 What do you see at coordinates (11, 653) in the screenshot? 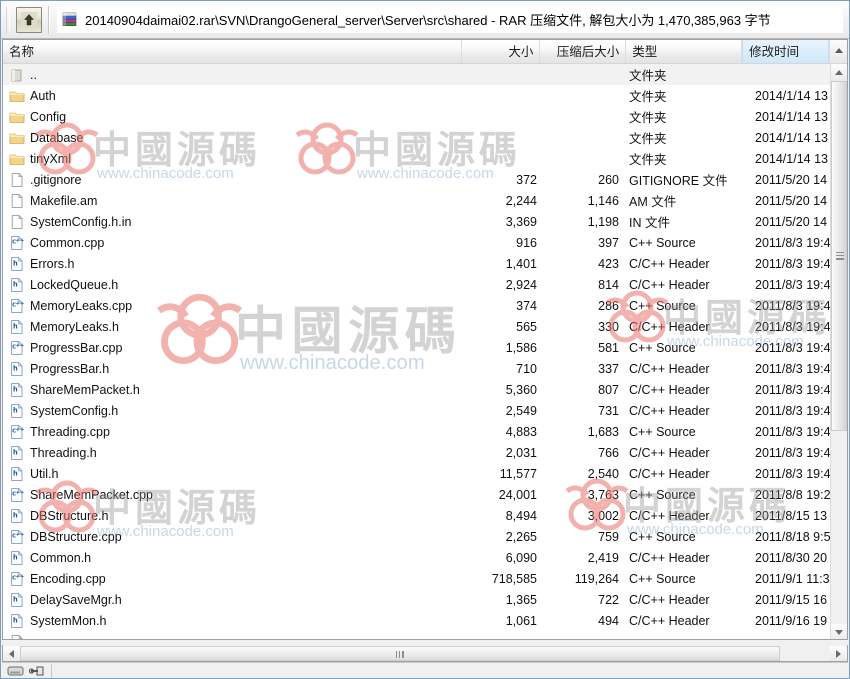
I see `scroll-left-button` at bounding box center [11, 653].